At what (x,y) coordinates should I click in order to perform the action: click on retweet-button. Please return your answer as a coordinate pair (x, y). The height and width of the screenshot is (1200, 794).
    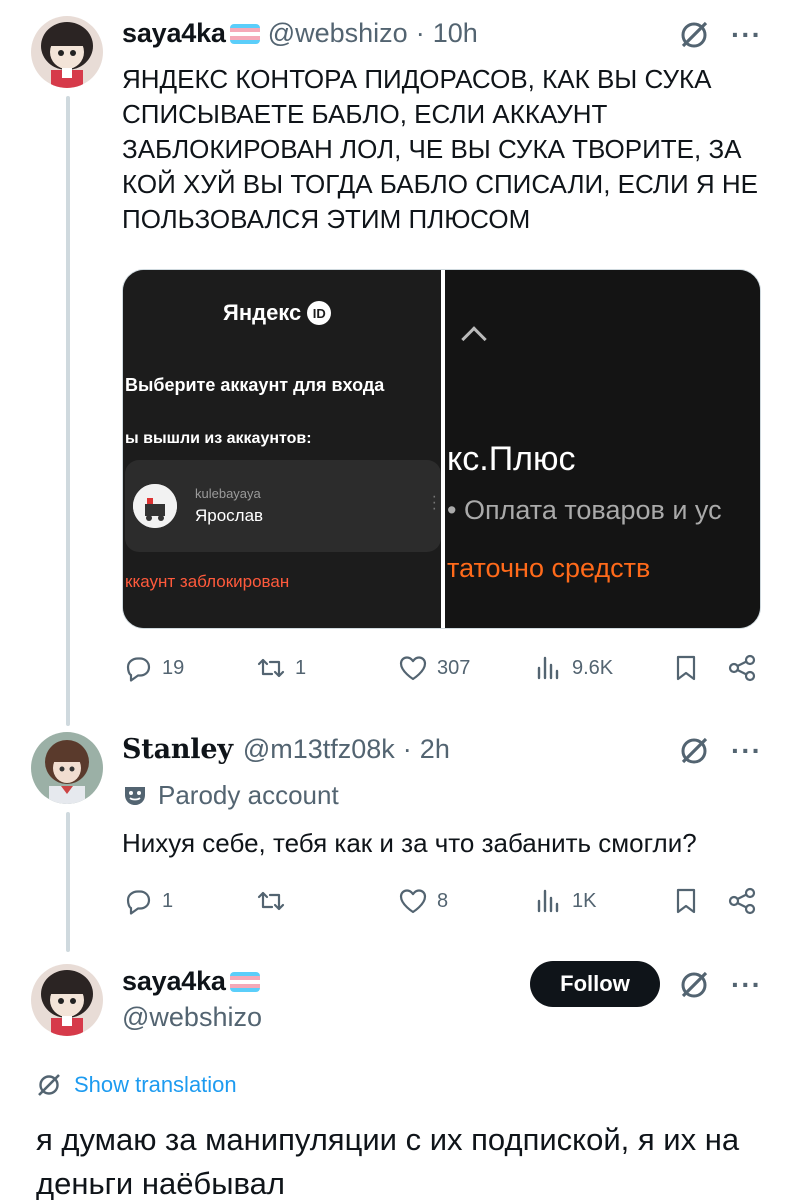
    Looking at the image, I should click on (275, 901).